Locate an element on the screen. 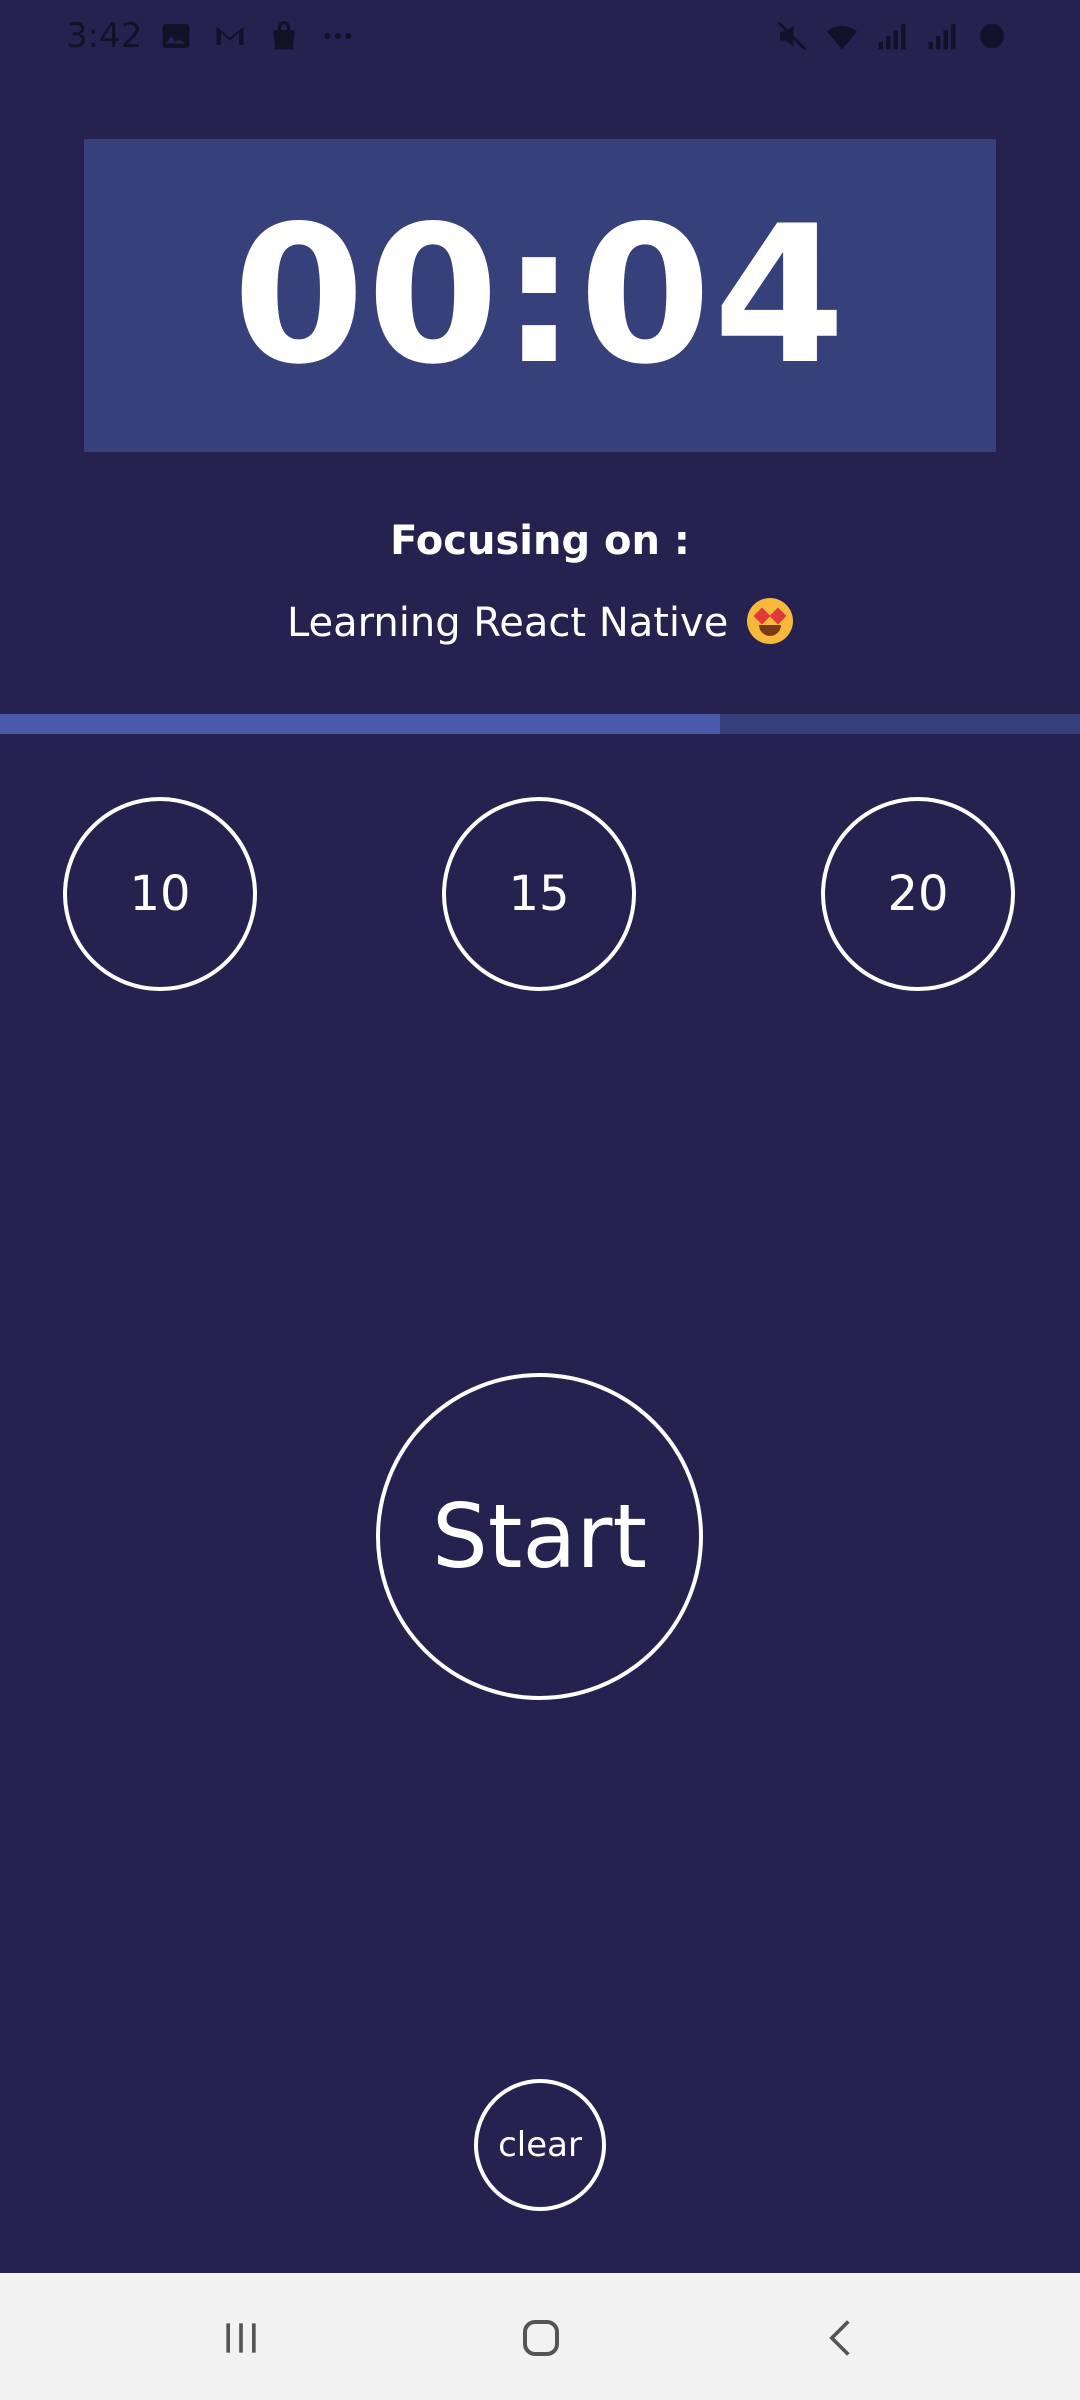  status-time: 3:42 is located at coordinates (104, 36).